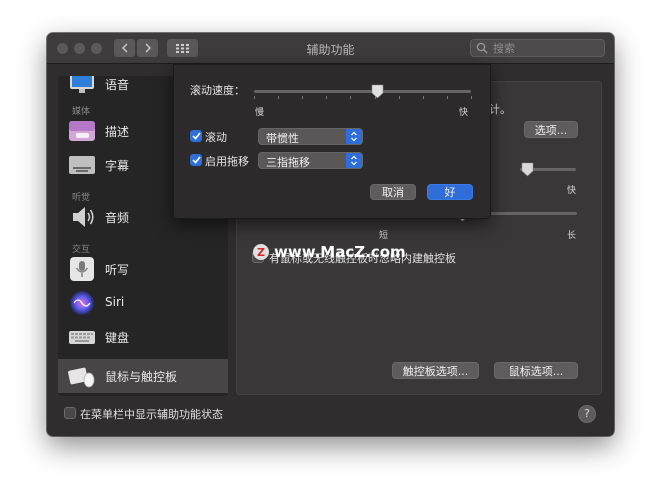 The width and height of the screenshot is (660, 498). What do you see at coordinates (117, 338) in the screenshot?
I see `sidebar-item-label: 键盘` at bounding box center [117, 338].